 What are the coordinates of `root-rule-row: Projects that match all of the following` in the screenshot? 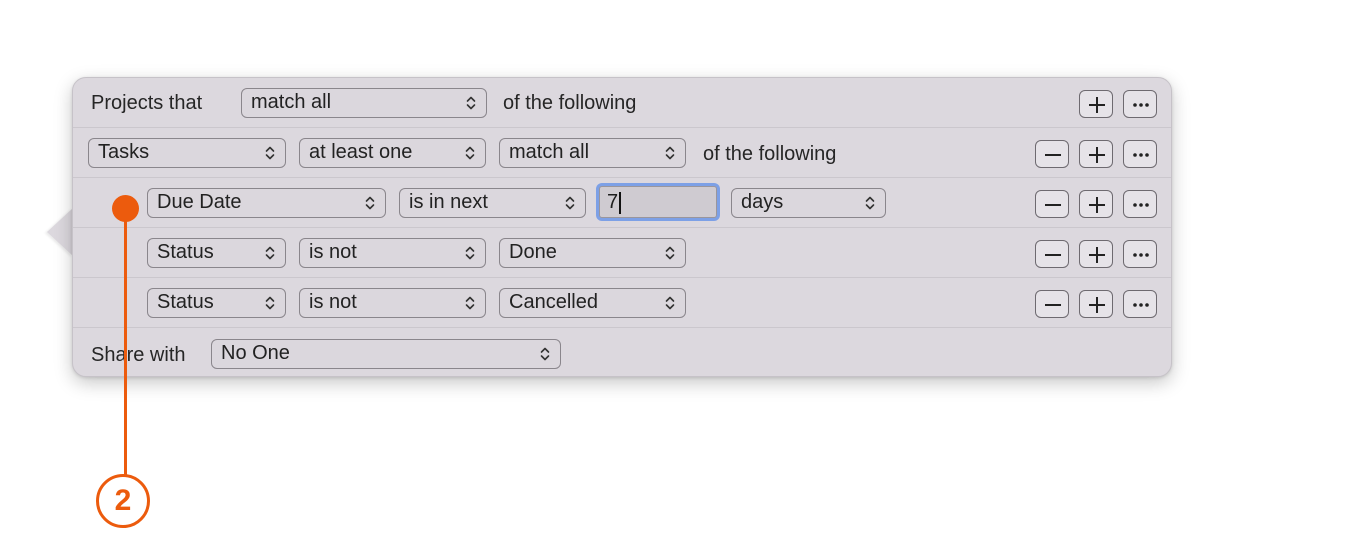 It's located at (622, 103).